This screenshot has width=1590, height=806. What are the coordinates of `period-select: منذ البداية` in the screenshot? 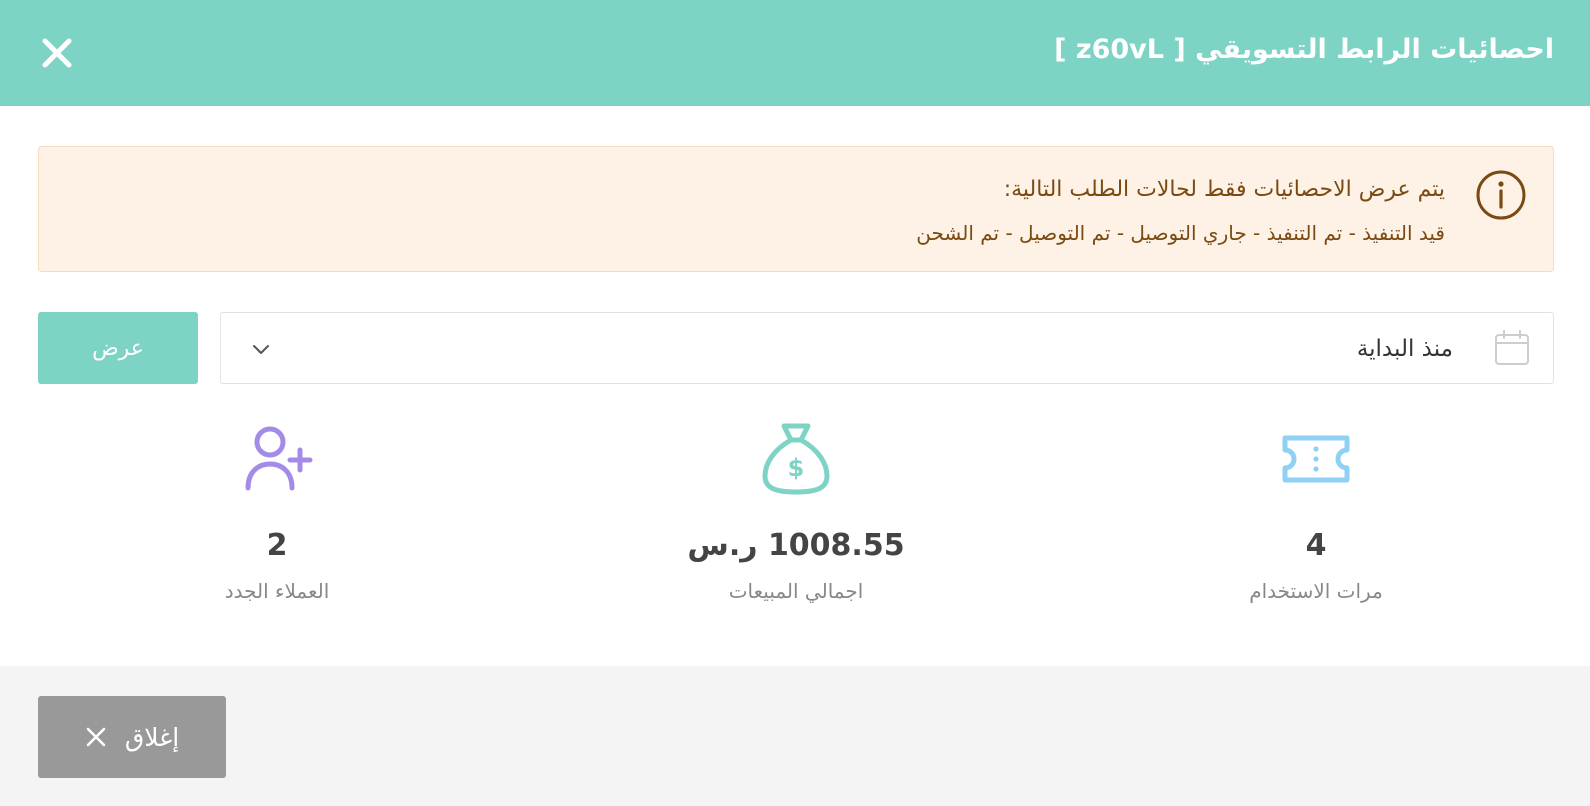 It's located at (887, 348).